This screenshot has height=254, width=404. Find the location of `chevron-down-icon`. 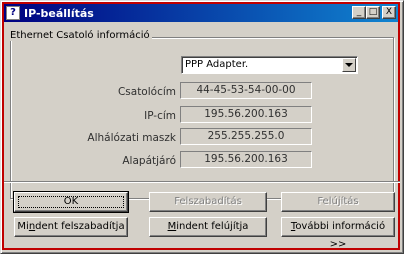

chevron-down-icon is located at coordinates (349, 65).